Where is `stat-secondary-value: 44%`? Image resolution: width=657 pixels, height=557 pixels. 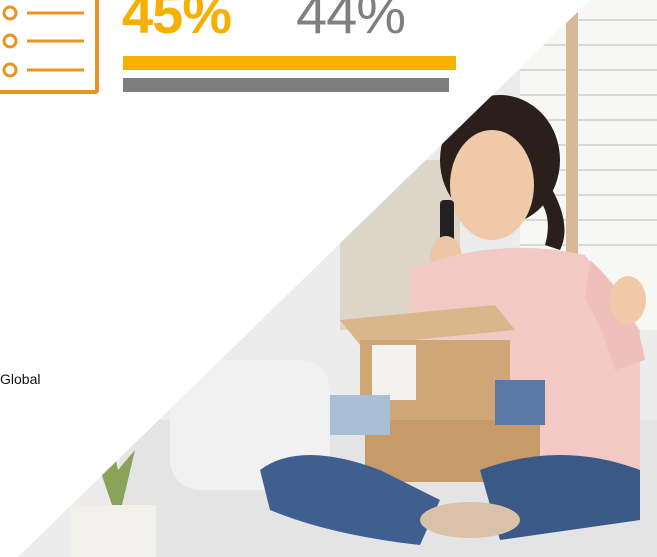
stat-secondary-value: 44% is located at coordinates (351, 22).